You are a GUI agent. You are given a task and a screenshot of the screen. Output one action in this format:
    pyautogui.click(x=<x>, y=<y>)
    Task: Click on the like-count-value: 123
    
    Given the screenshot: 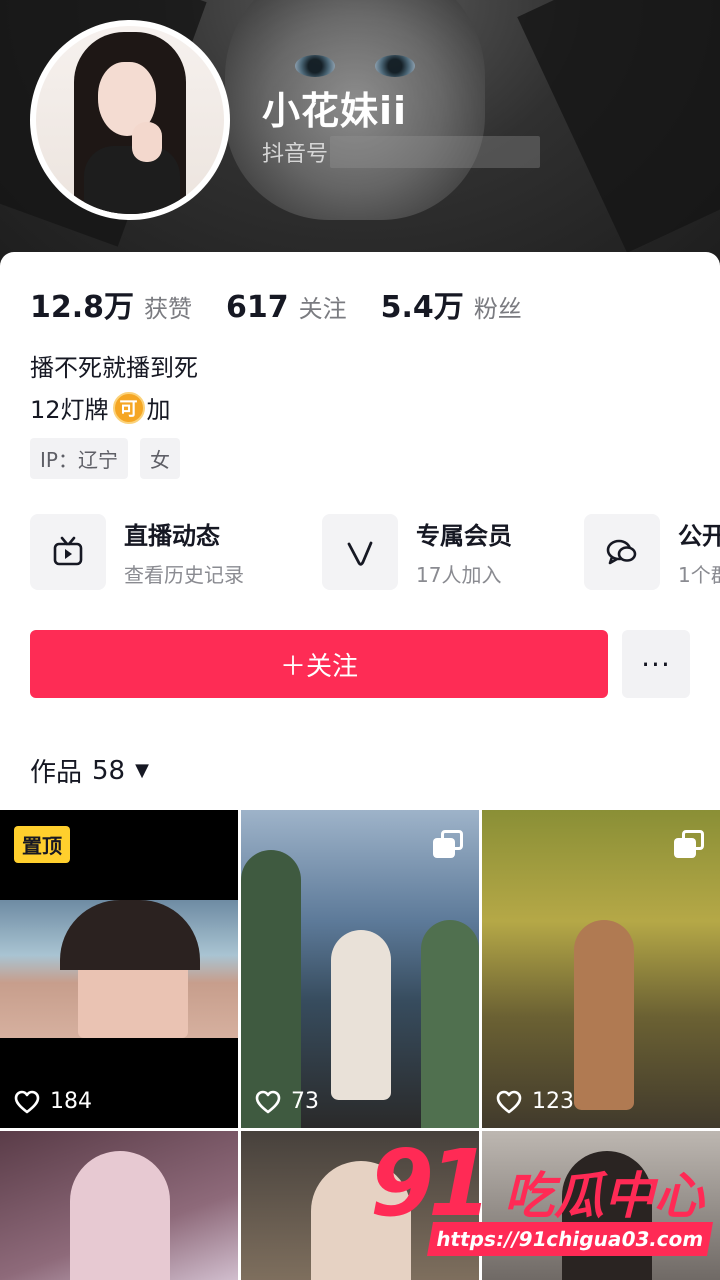 What is the action you would take?
    pyautogui.click(x=553, y=1101)
    